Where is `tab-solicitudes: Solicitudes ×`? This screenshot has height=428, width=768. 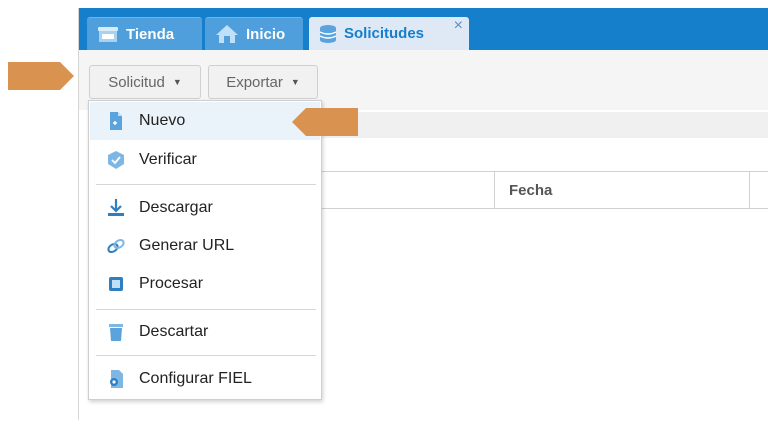
tab-solicitudes: Solicitudes × is located at coordinates (389, 33).